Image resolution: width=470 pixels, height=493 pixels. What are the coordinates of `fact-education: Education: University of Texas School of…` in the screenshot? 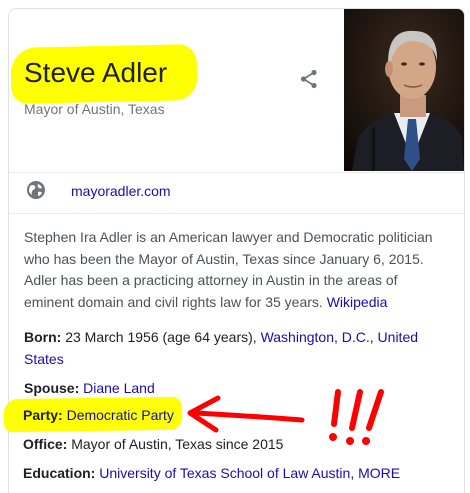 It's located at (233, 473).